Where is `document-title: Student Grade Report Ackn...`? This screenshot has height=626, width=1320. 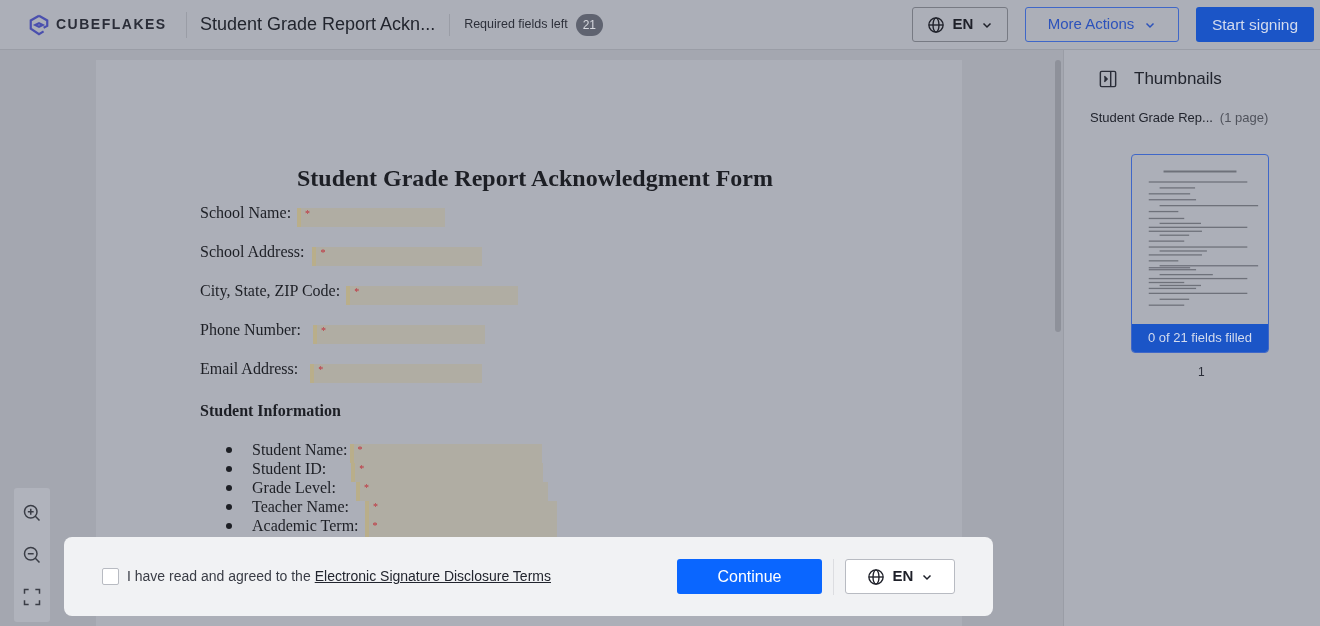
document-title: Student Grade Report Ackn... is located at coordinates (318, 24).